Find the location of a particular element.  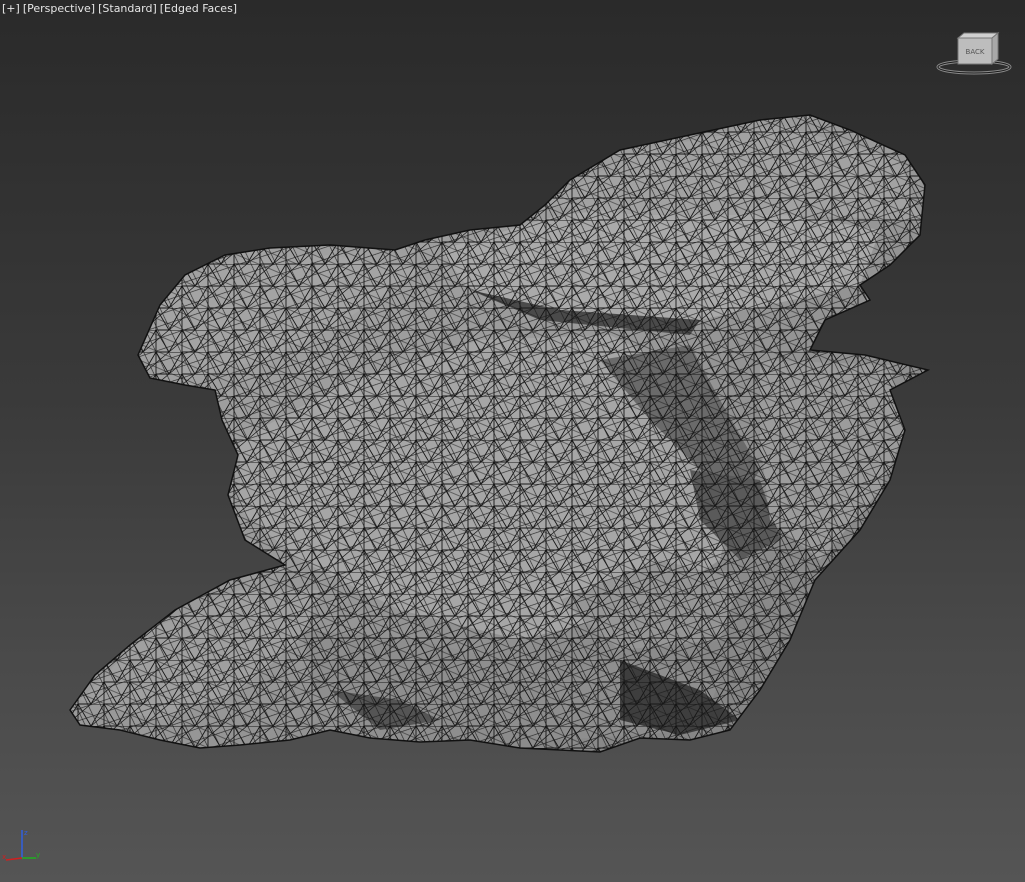

viewcube-face-label: BACK is located at coordinates (975, 52).